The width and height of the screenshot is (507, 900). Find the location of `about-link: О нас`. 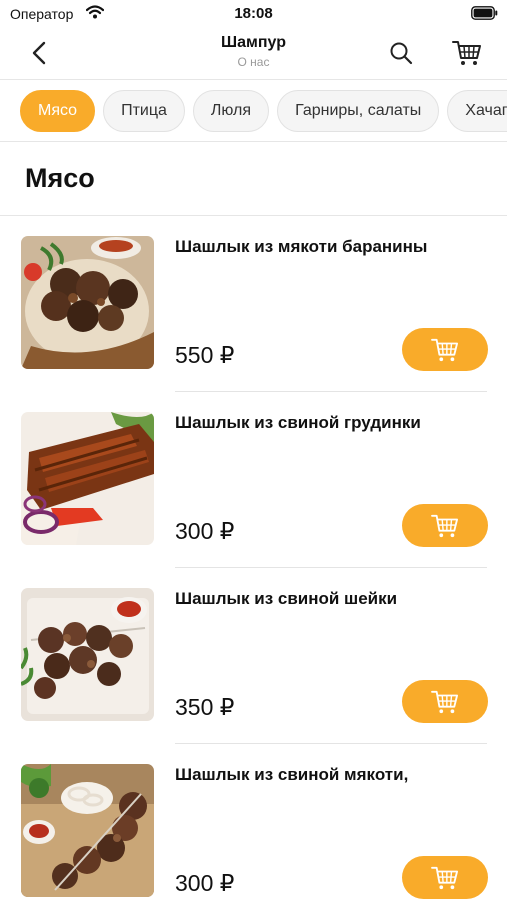

about-link: О нас is located at coordinates (253, 62).